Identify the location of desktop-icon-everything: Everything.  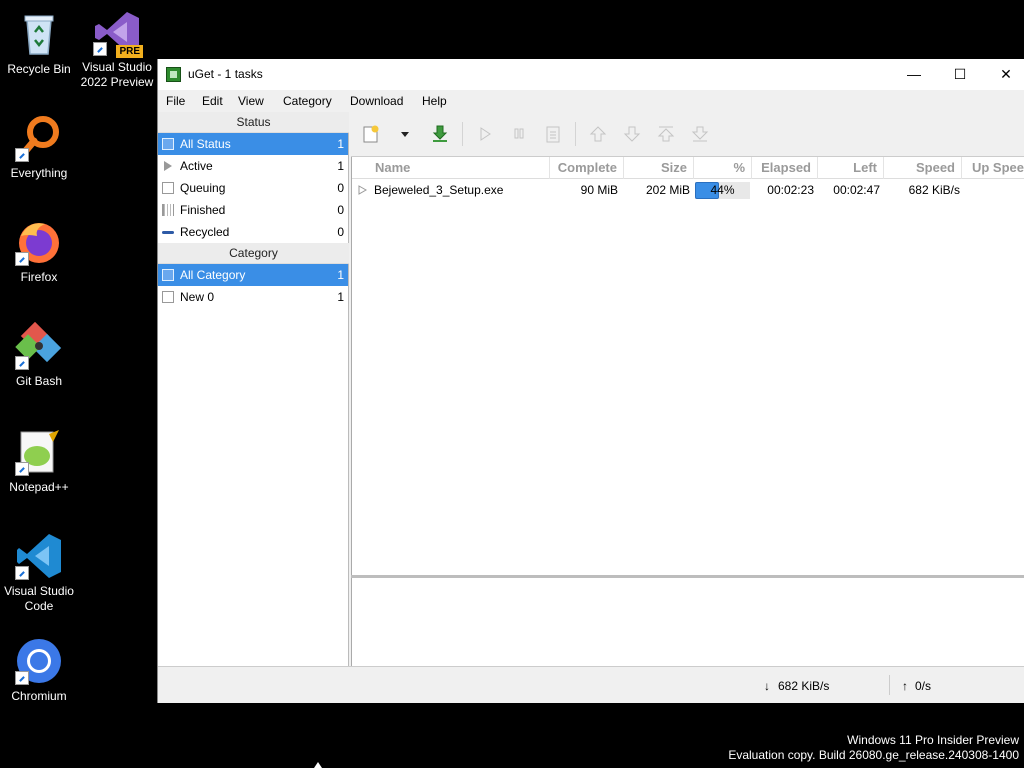
(39, 147).